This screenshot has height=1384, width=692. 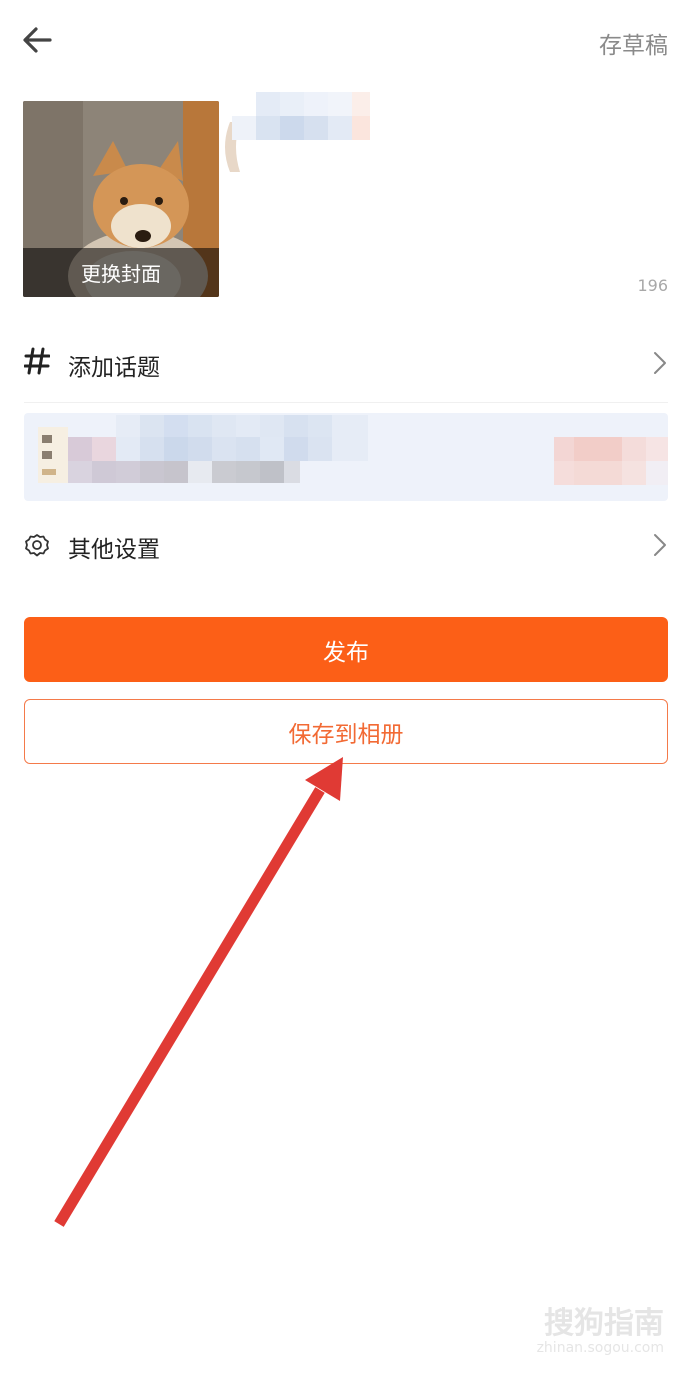 I want to click on other-settings-row: 其他设置, so click(x=346, y=545).